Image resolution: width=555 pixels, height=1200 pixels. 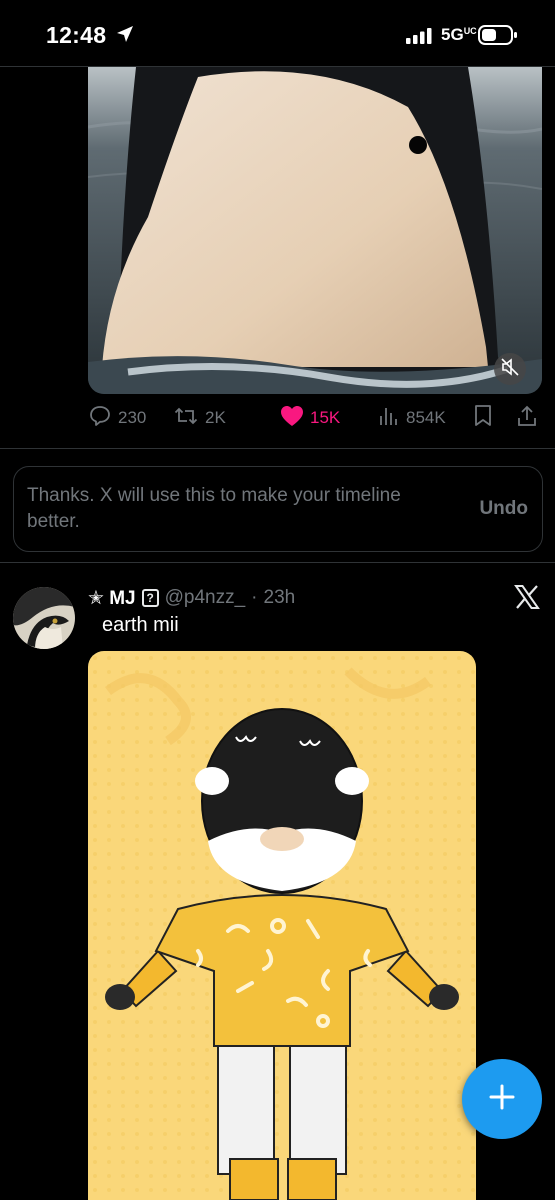 I want to click on network-label: 5GUC, so click(x=459, y=34).